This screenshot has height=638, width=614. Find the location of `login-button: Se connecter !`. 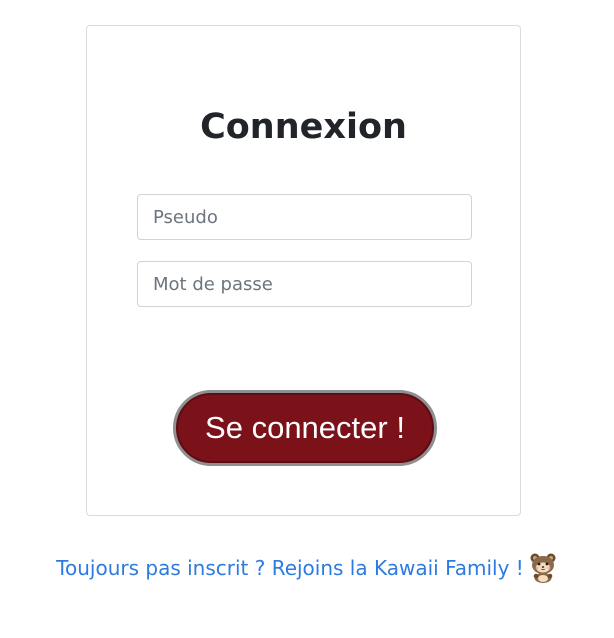

login-button: Se connecter ! is located at coordinates (305, 428).